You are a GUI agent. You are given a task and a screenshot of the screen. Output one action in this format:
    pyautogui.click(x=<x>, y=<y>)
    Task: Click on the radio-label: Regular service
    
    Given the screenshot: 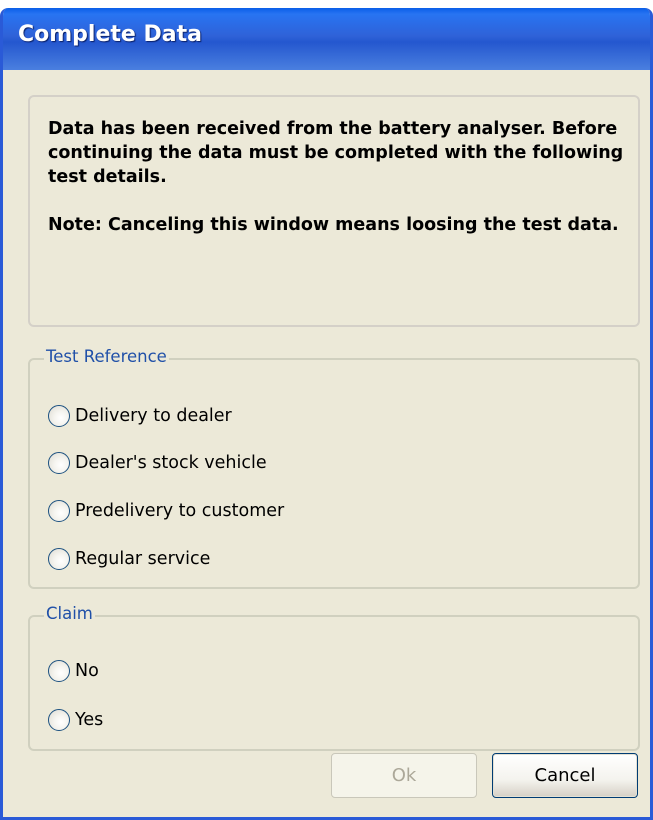 What is the action you would take?
    pyautogui.click(x=143, y=559)
    